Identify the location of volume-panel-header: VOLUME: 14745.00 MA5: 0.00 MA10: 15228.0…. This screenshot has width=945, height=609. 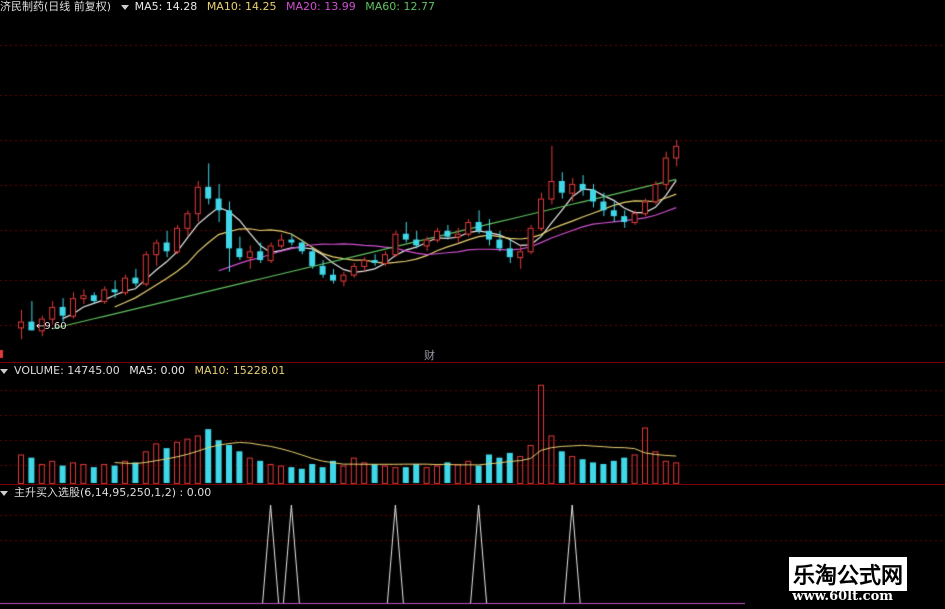
(145, 371).